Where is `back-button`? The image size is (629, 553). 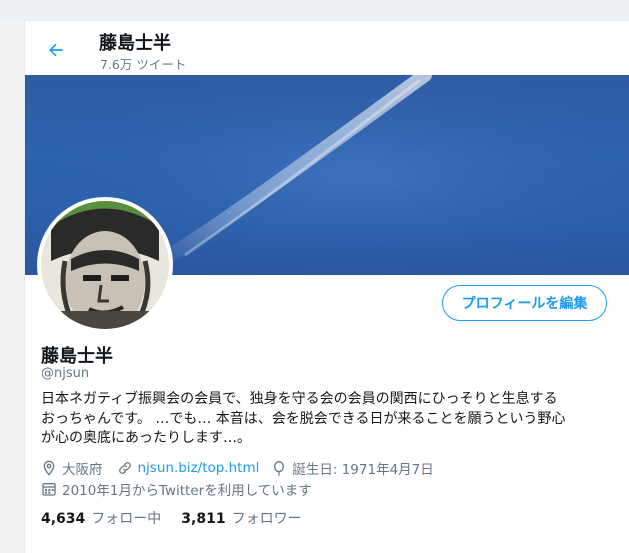 back-button is located at coordinates (56, 50).